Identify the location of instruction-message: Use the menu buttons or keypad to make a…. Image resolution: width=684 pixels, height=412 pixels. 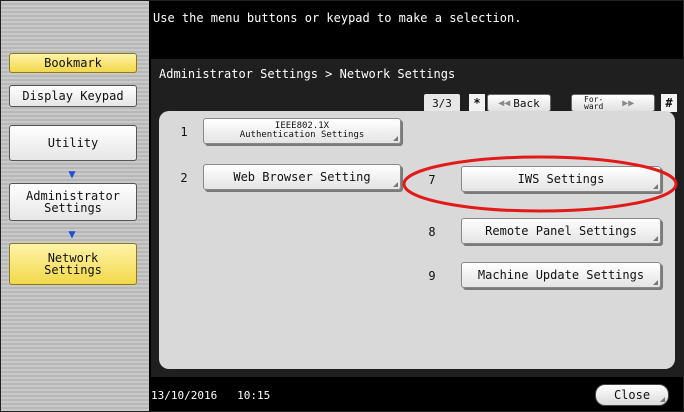
(337, 18).